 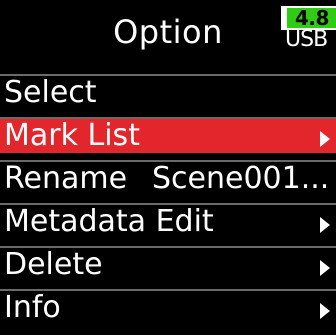 What do you see at coordinates (168, 135) in the screenshot?
I see `menu-item-mark-list: Mark List` at bounding box center [168, 135].